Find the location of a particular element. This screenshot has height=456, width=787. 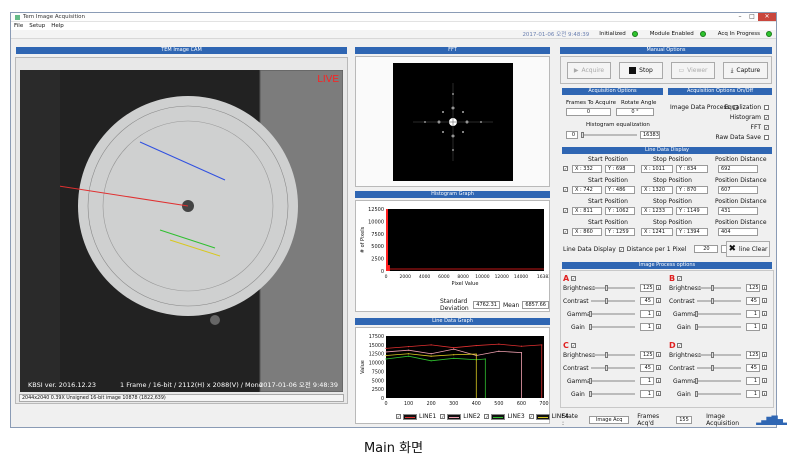

frames-input: 0 is located at coordinates (588, 112).